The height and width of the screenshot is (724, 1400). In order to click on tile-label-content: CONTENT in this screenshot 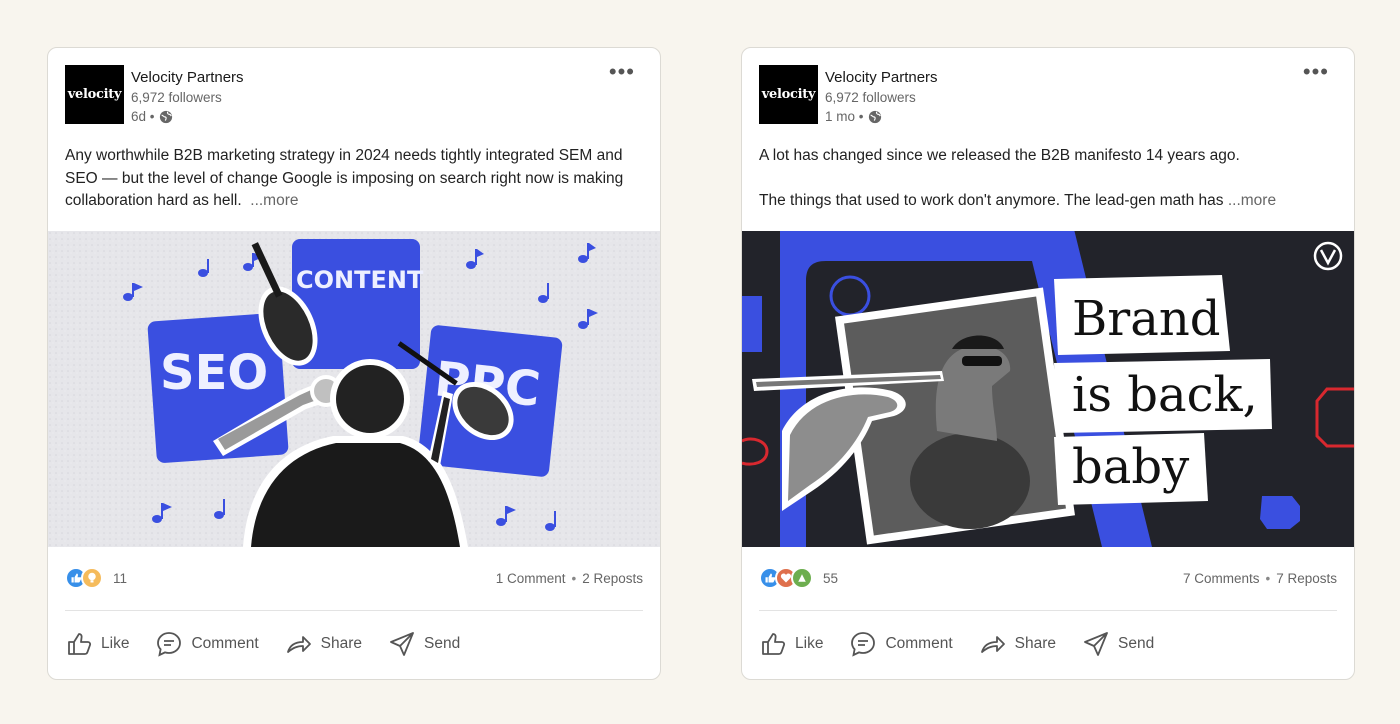, I will do `click(360, 280)`.